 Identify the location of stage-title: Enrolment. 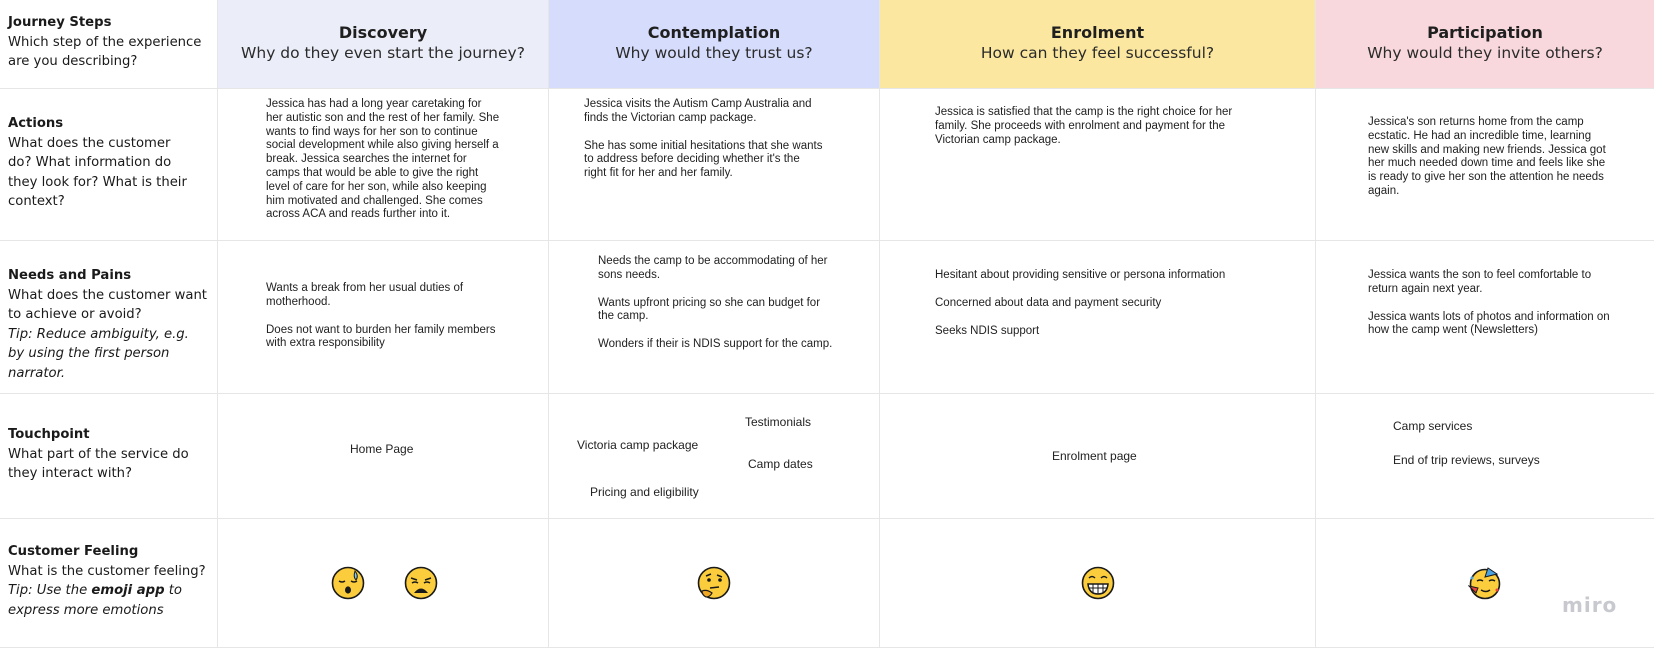
(1097, 32).